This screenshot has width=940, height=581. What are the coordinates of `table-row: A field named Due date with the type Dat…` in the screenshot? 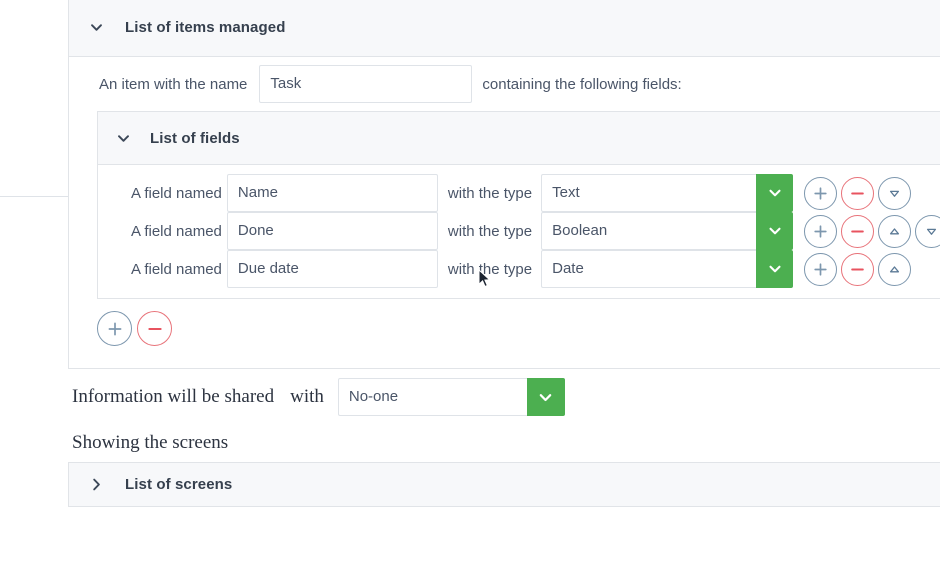 It's located at (519, 269).